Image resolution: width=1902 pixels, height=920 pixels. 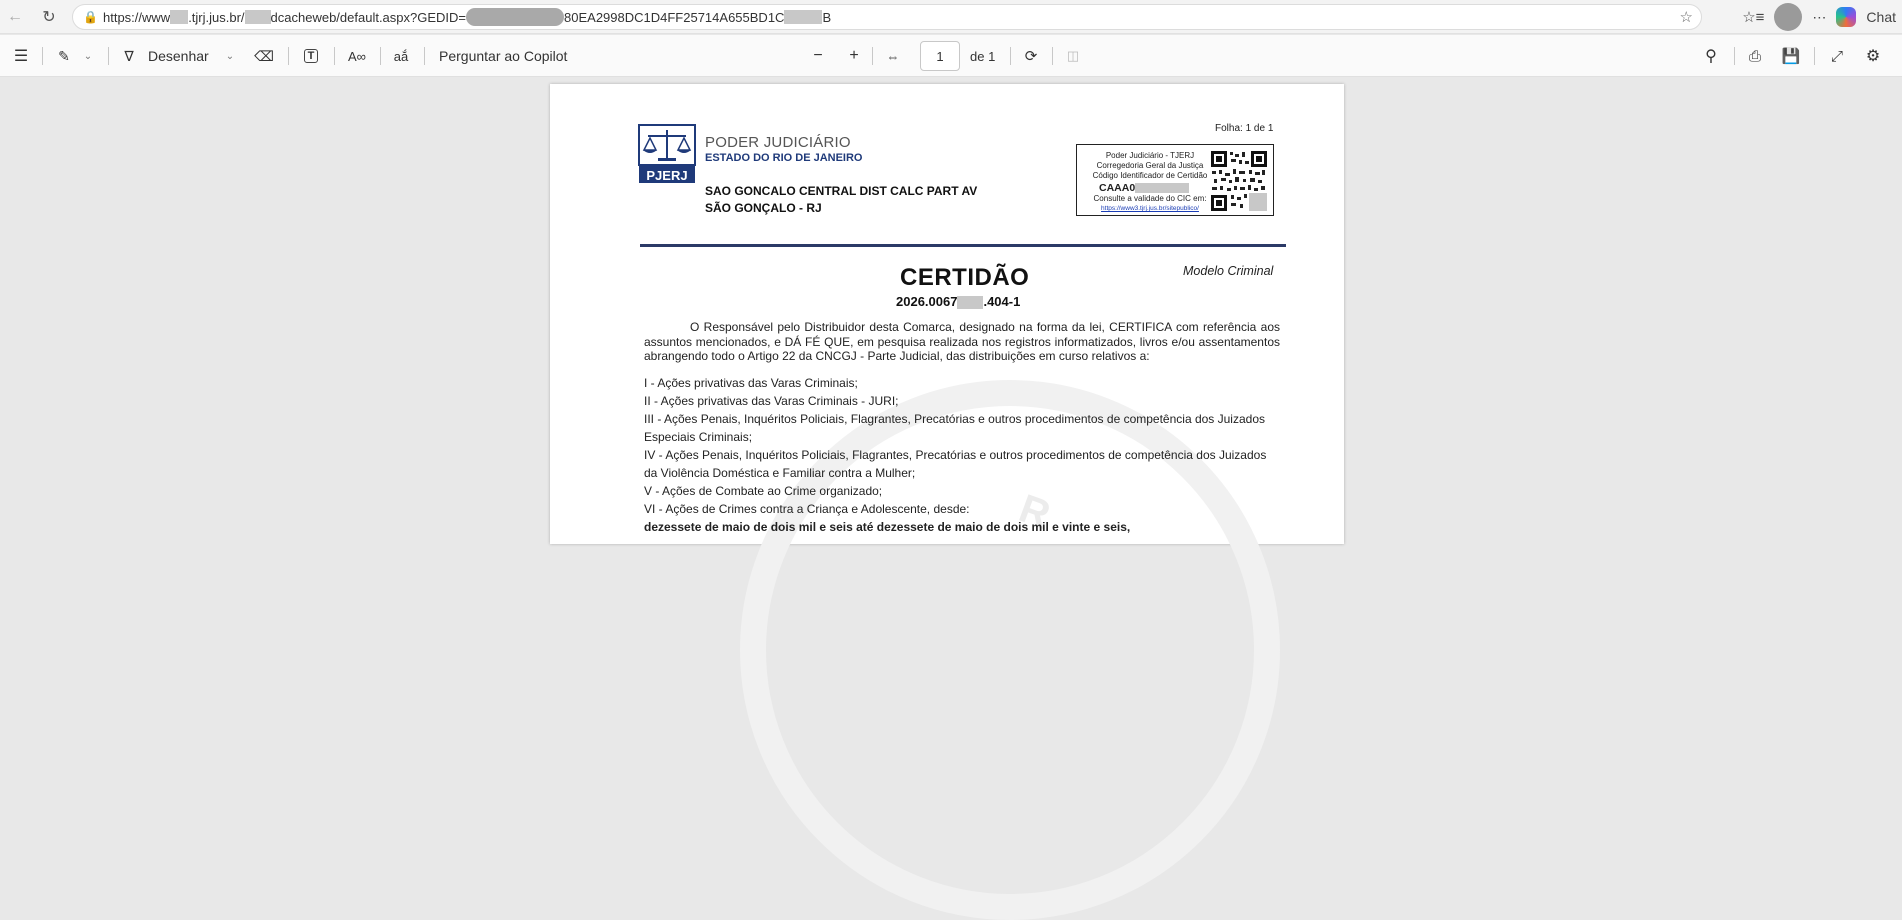 I want to click on url-part-4: 80EA2998DC1D4FF25714A655BD1C, so click(x=674, y=17).